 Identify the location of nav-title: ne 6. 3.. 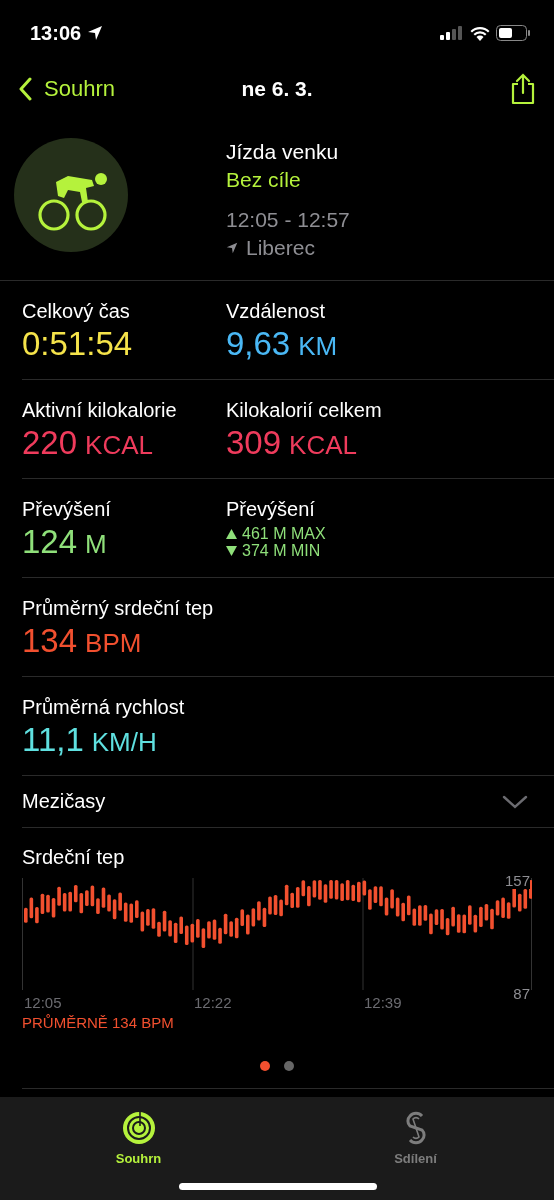
(277, 89).